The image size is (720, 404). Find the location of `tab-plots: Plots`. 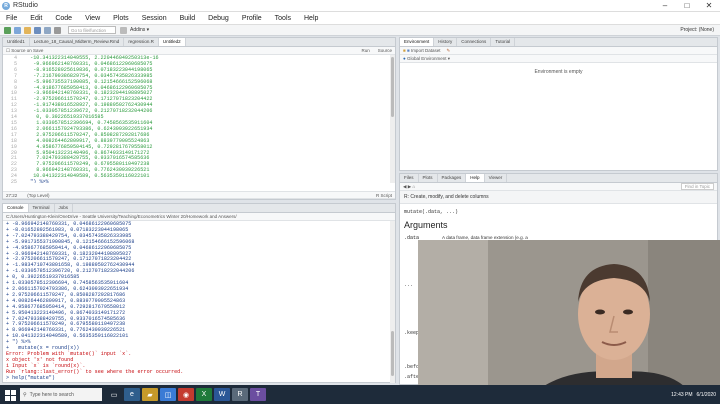

tab-plots: Plots is located at coordinates (428, 178).